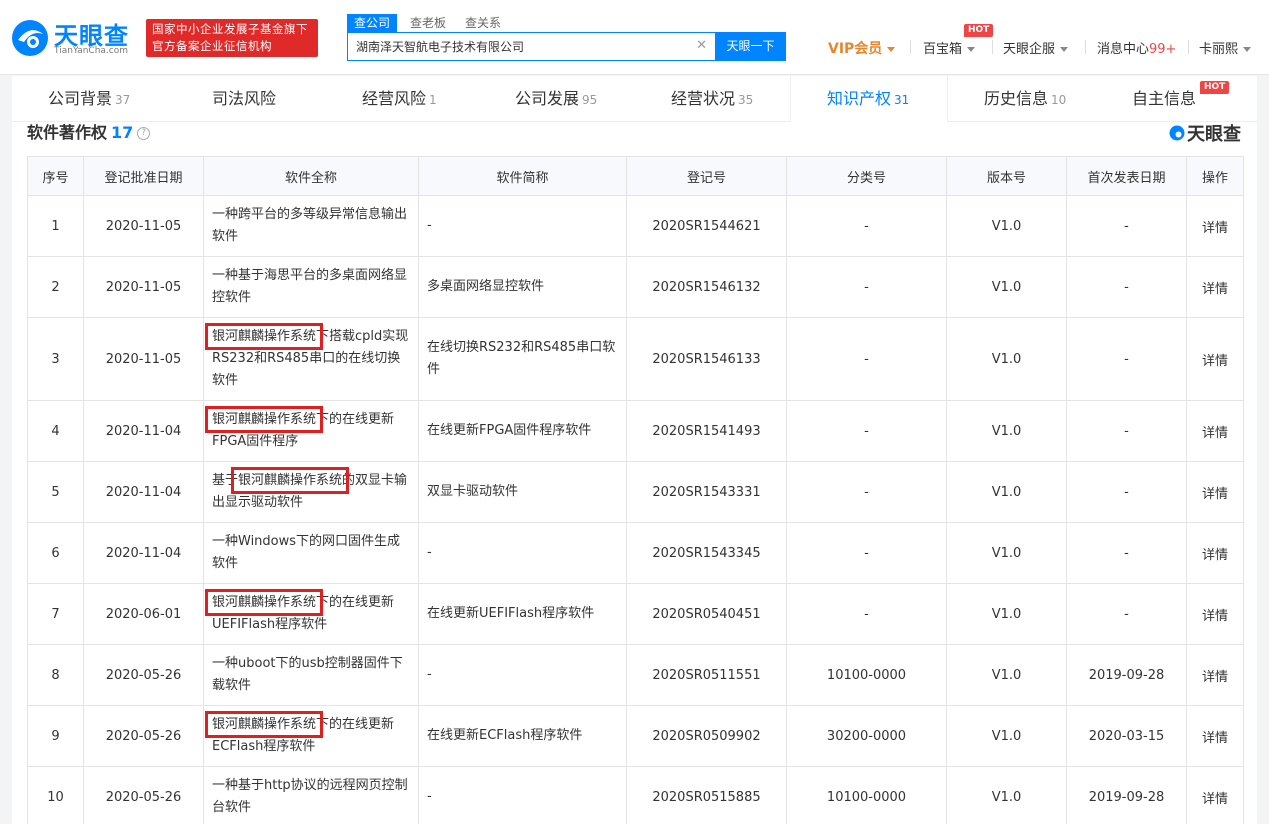  What do you see at coordinates (855, 49) in the screenshot?
I see `vip-label: VIP会员` at bounding box center [855, 49].